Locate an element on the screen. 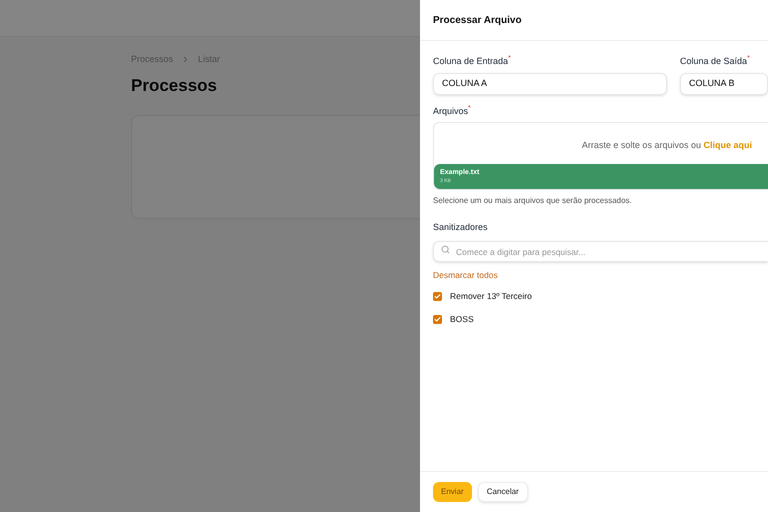 Image resolution: width=768 pixels, height=512 pixels. search-icon is located at coordinates (445, 249).